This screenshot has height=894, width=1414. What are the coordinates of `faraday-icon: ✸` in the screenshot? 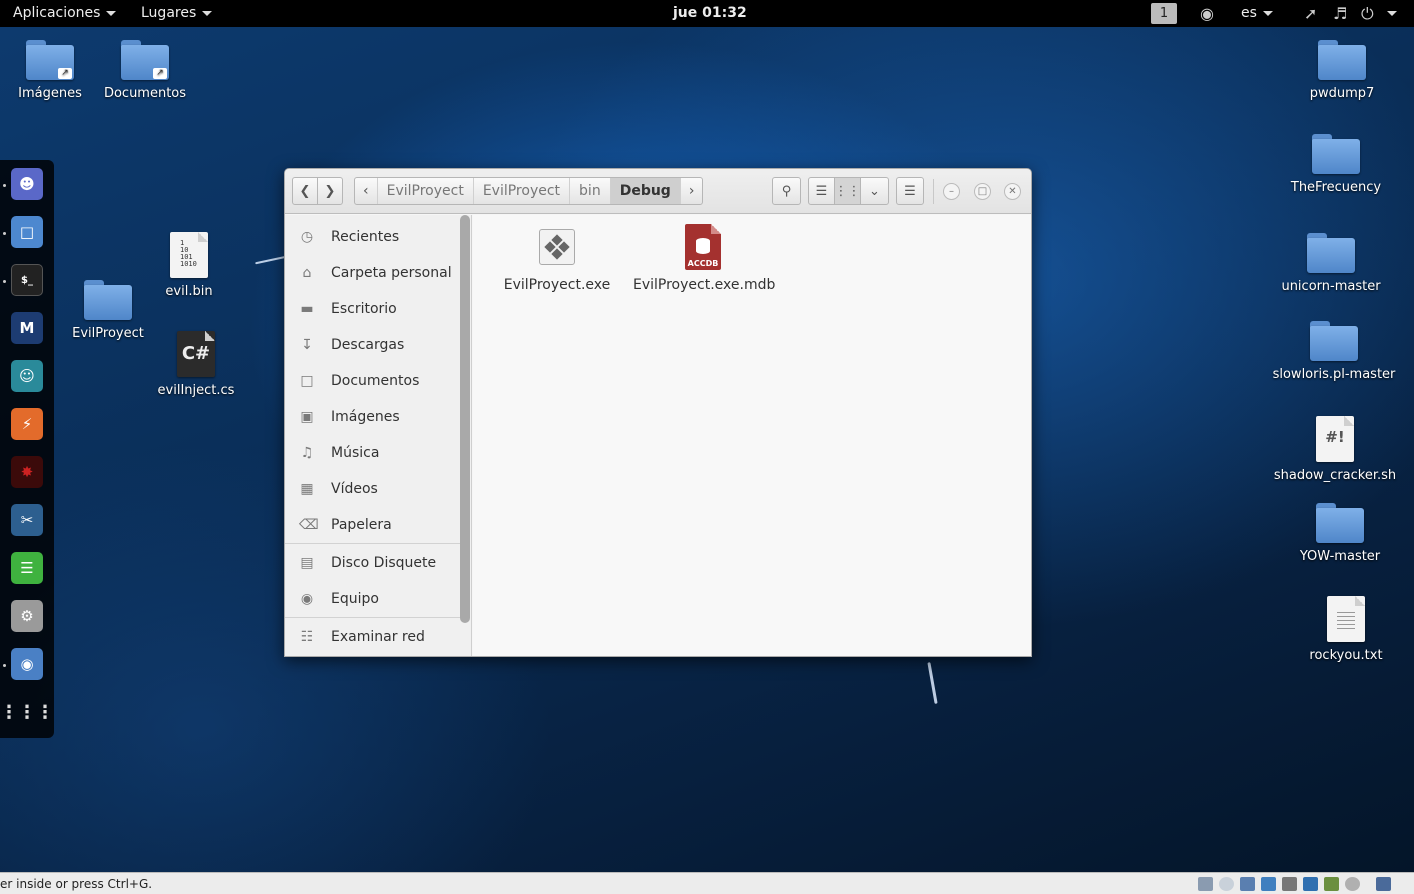 It's located at (27, 472).